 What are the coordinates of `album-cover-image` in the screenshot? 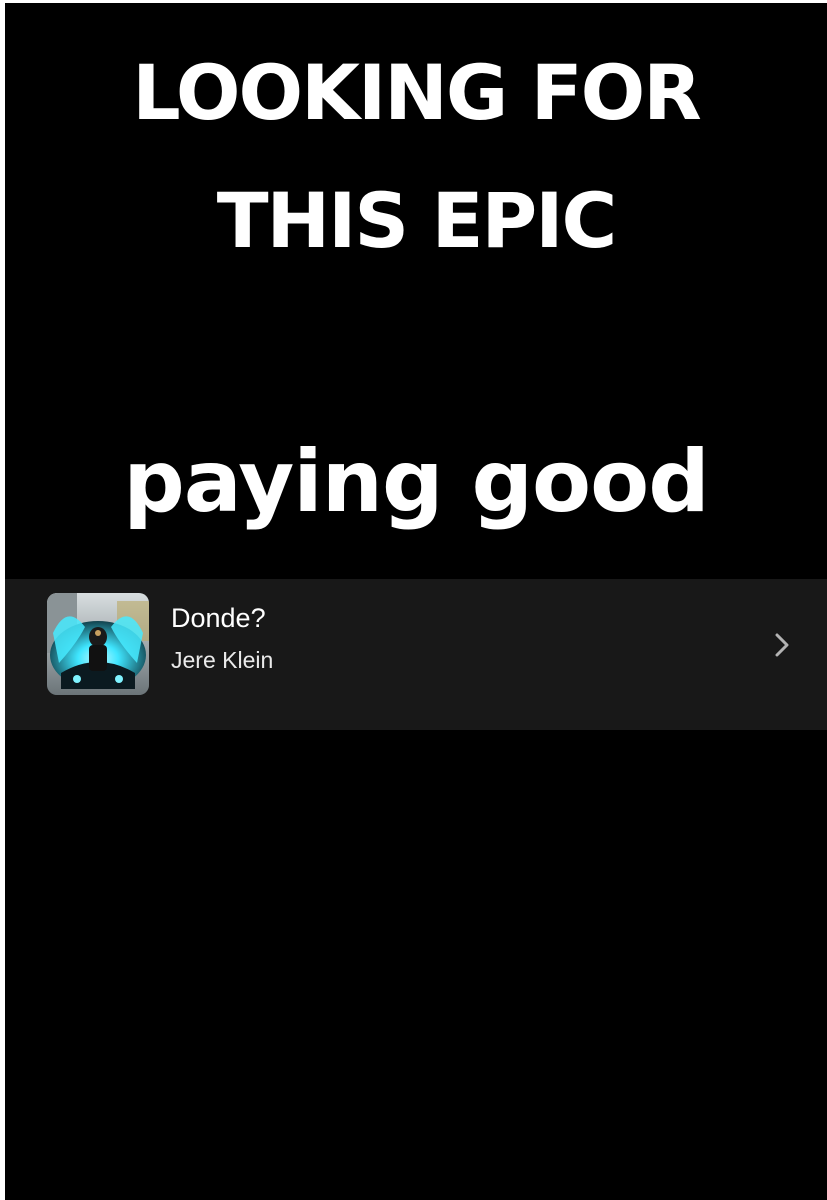 It's located at (98, 644).